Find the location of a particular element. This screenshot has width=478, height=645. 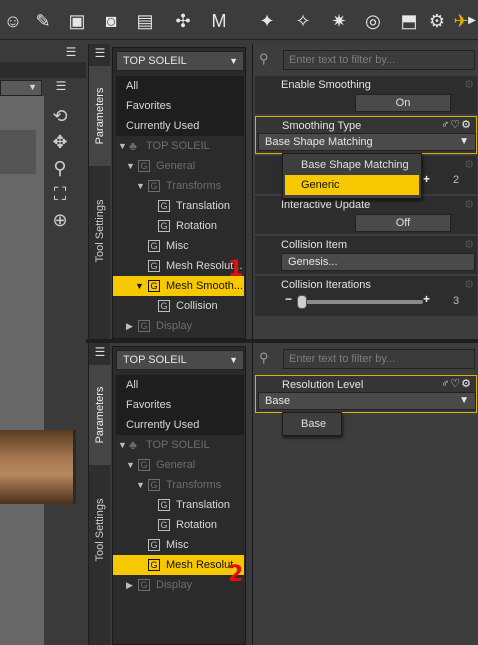

property-collision-iterations: Collision Iterations ⚙ − + 3 is located at coordinates (366, 296).